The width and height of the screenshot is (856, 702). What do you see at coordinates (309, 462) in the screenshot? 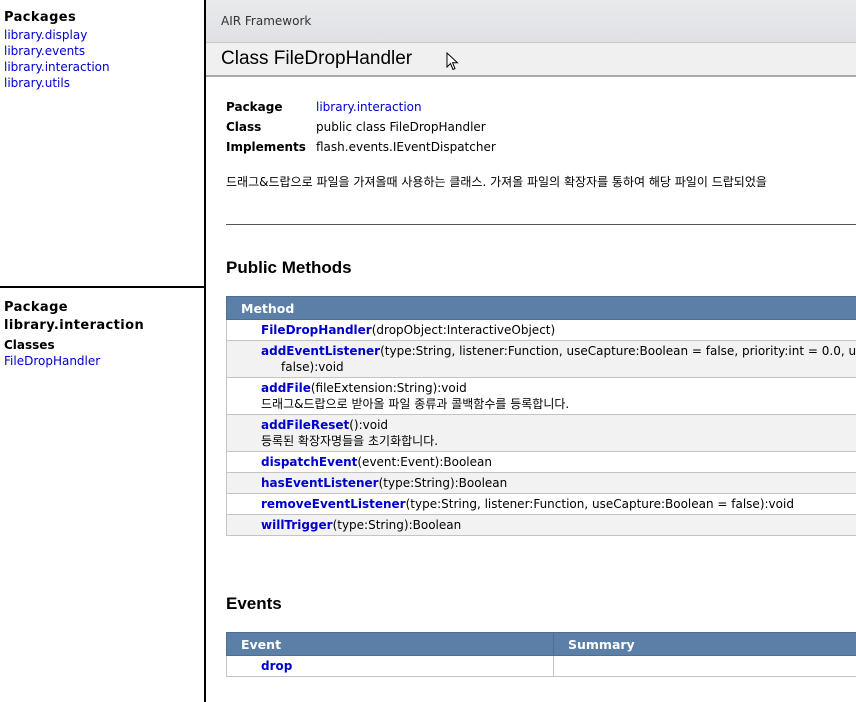
I see `method-link: dispatchEvent` at bounding box center [309, 462].